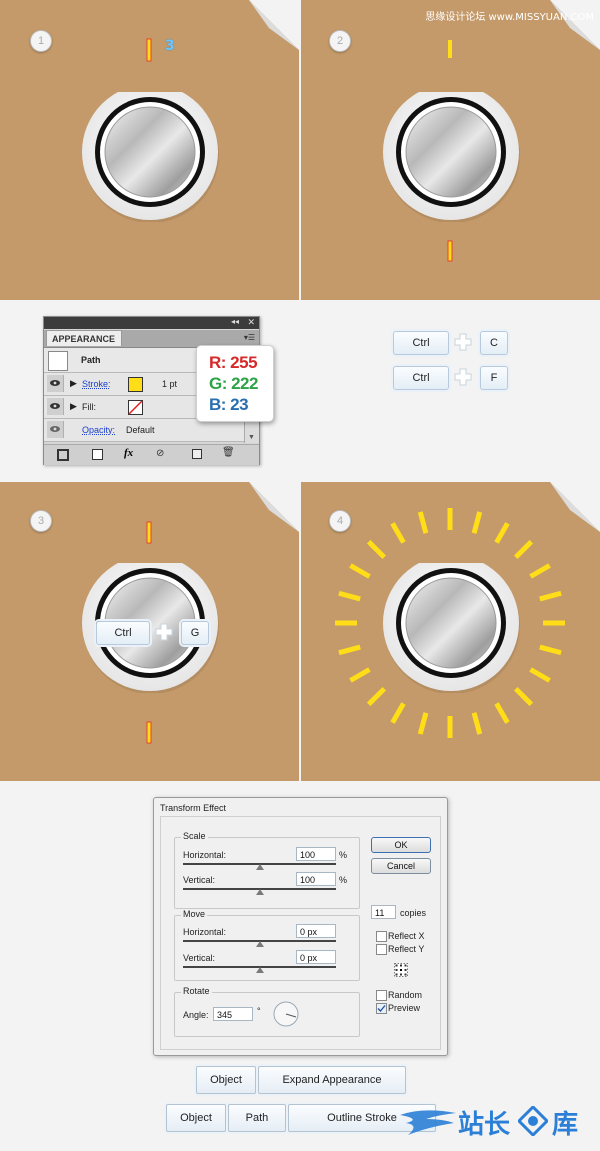 Image resolution: width=600 pixels, height=1151 pixels. What do you see at coordinates (96, 384) in the screenshot?
I see `stroke-label: Stroke:` at bounding box center [96, 384].